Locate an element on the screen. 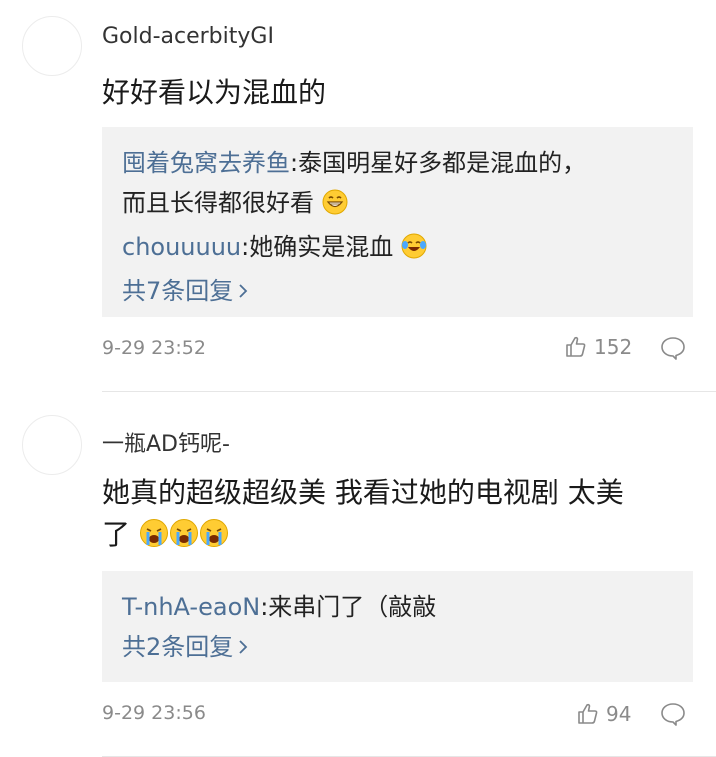 This screenshot has height=757, width=716. reply-box: T-nhA-eaoN:来串门了（敲敲 共2条回复 is located at coordinates (397, 626).